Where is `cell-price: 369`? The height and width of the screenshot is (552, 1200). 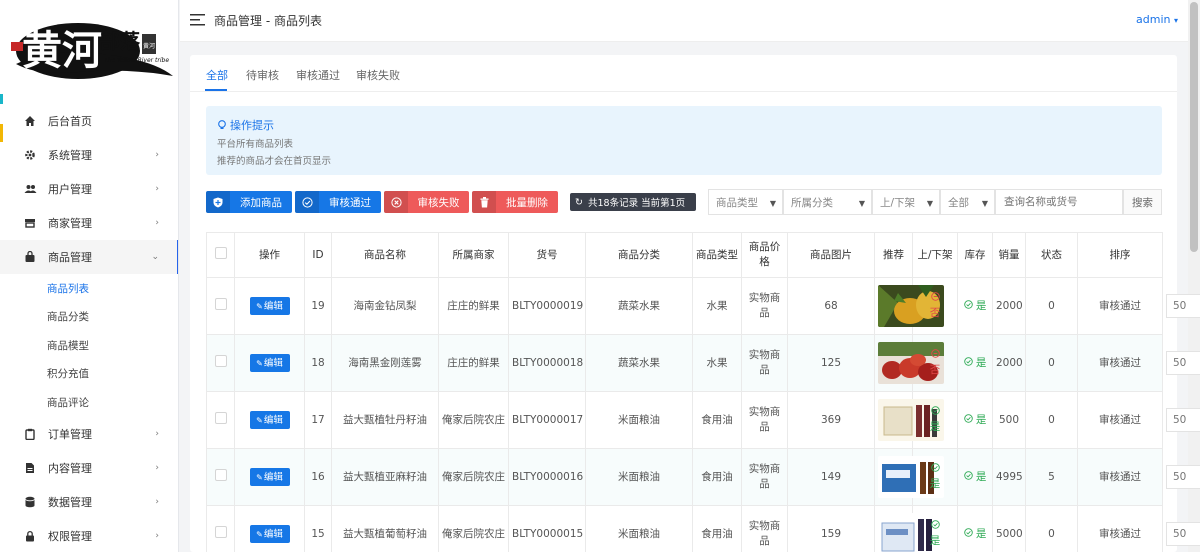 cell-price: 369 is located at coordinates (831, 420).